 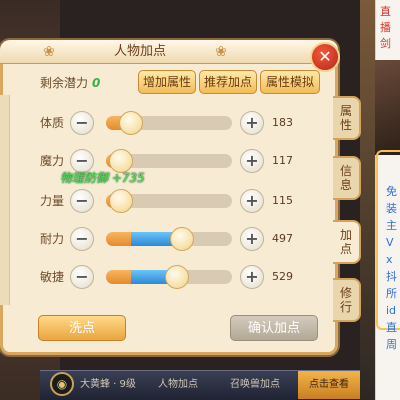 I want to click on left-strip, so click(x=5, y=200).